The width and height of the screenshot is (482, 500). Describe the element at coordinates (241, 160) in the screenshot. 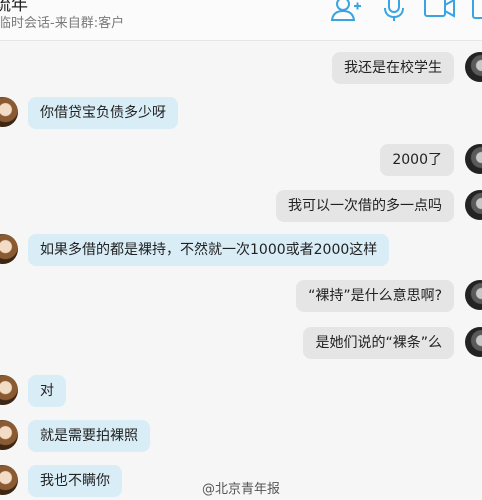

I see `message-outgoing: 2000了` at that location.